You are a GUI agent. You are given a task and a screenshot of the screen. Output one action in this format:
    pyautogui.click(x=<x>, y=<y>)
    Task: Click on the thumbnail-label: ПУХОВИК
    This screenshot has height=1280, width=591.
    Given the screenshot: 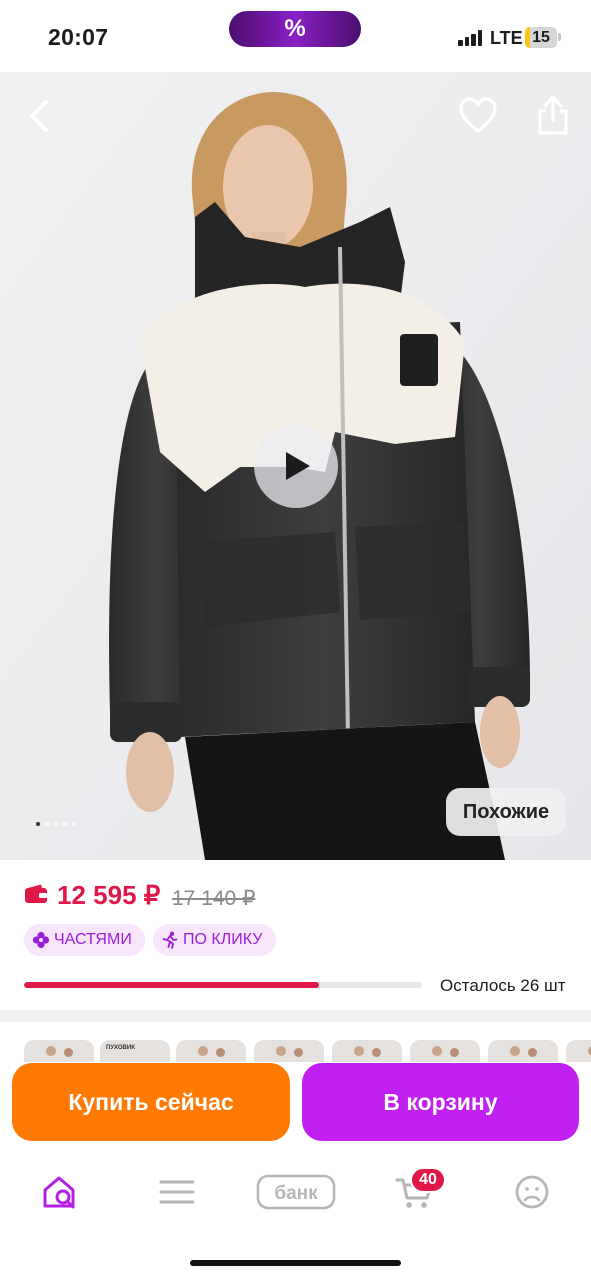 What is the action you would take?
    pyautogui.click(x=120, y=1048)
    